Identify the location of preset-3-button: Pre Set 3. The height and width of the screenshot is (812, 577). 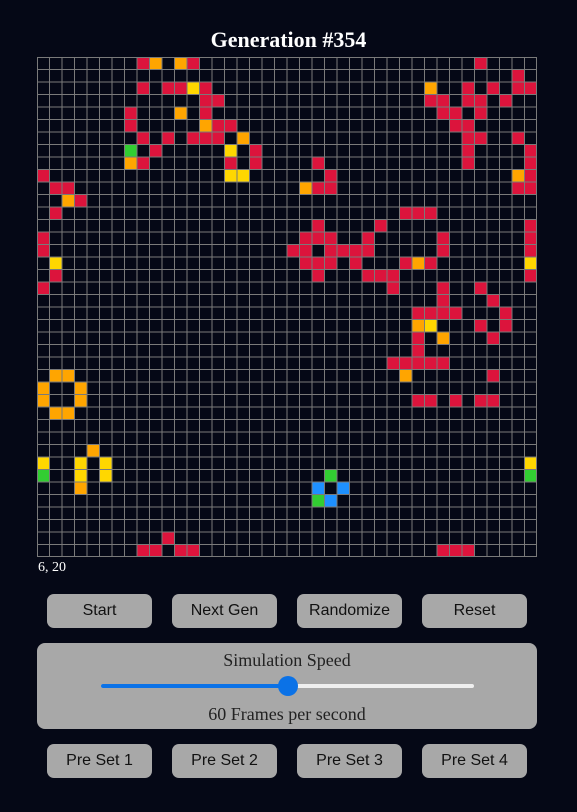
(349, 761).